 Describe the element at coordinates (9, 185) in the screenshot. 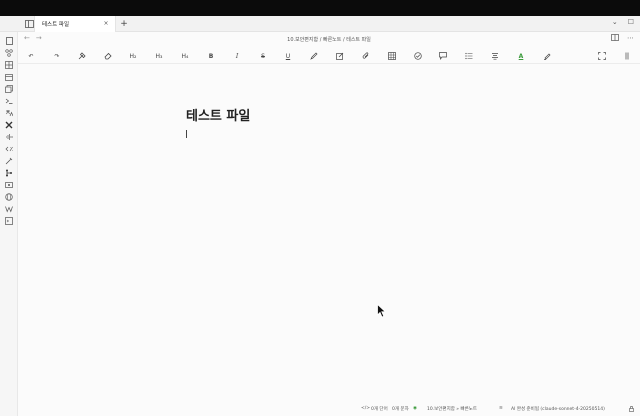

I see `slides-icon` at that location.